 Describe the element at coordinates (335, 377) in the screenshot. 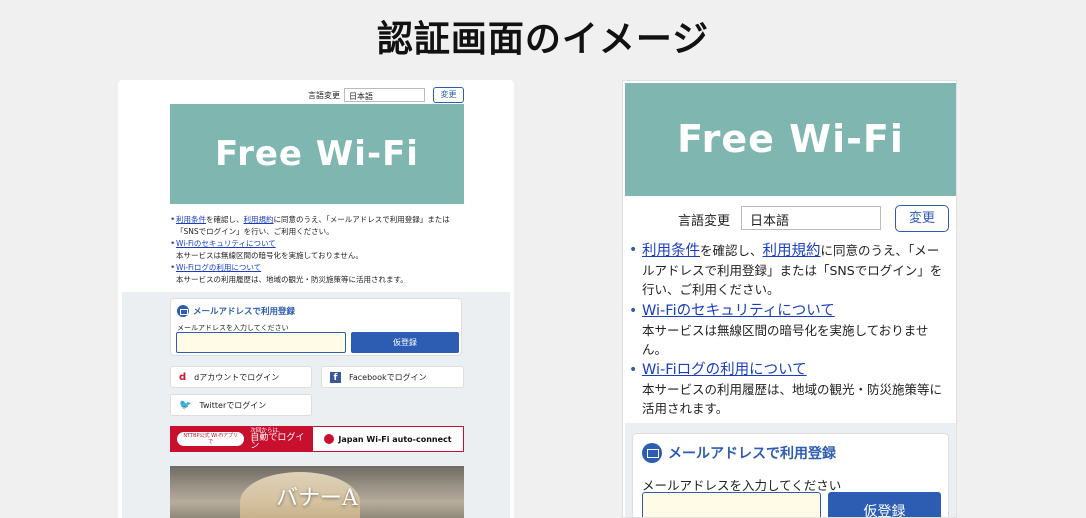

I see `facebook-icon: f` at that location.